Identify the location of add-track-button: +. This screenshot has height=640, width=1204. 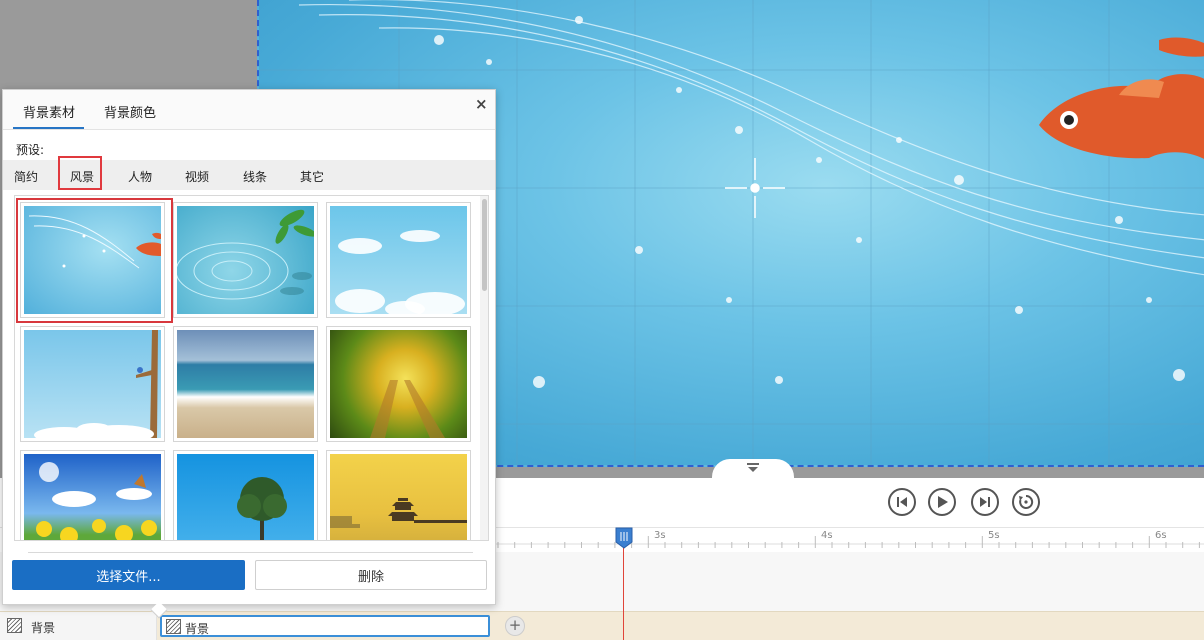
(515, 626).